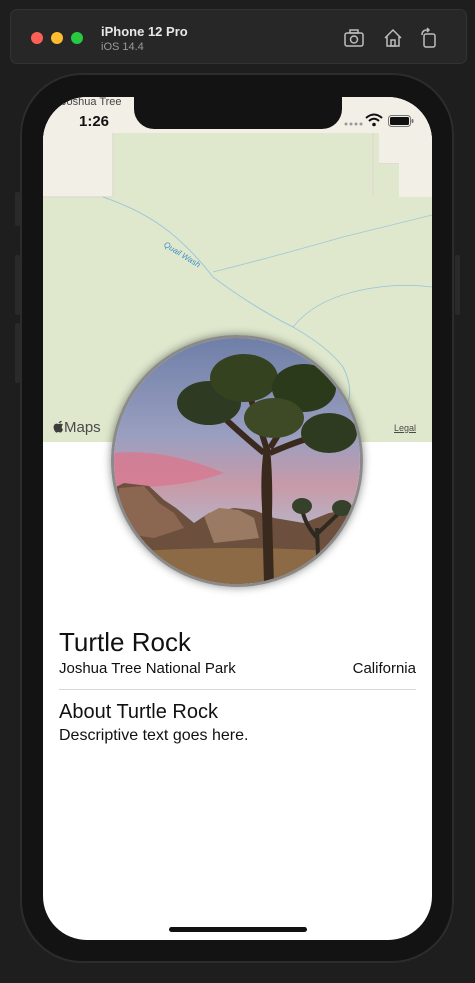 This screenshot has width=475, height=983. I want to click on maps-logo: Maps, so click(77, 427).